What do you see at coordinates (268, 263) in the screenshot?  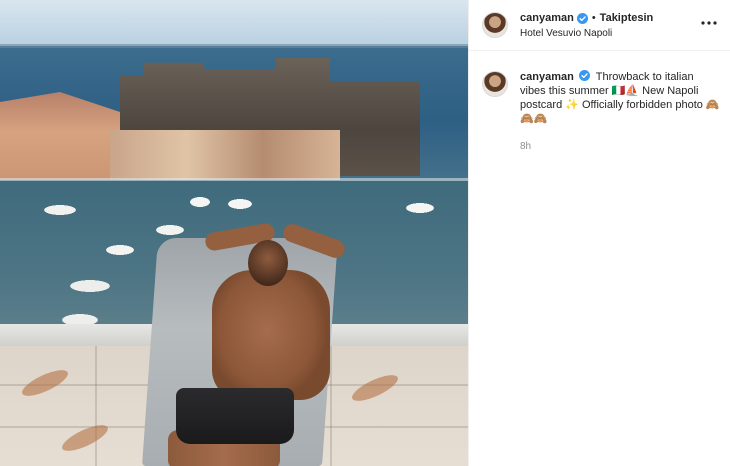 I see `photo-person-head` at bounding box center [268, 263].